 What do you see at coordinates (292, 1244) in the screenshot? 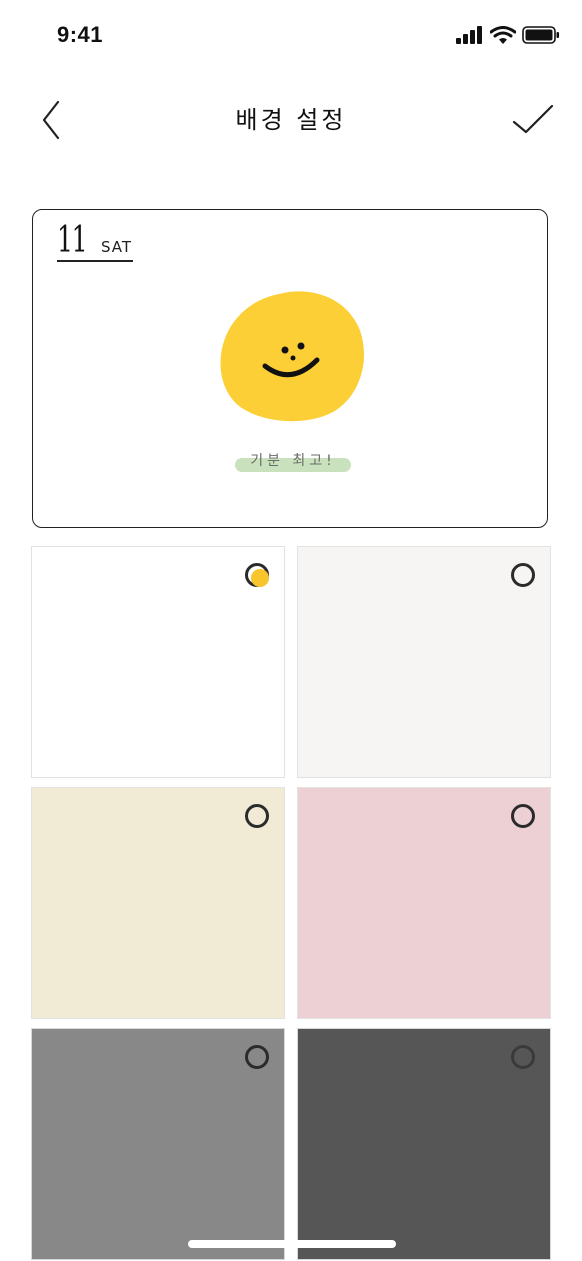
I see `home-indicator` at bounding box center [292, 1244].